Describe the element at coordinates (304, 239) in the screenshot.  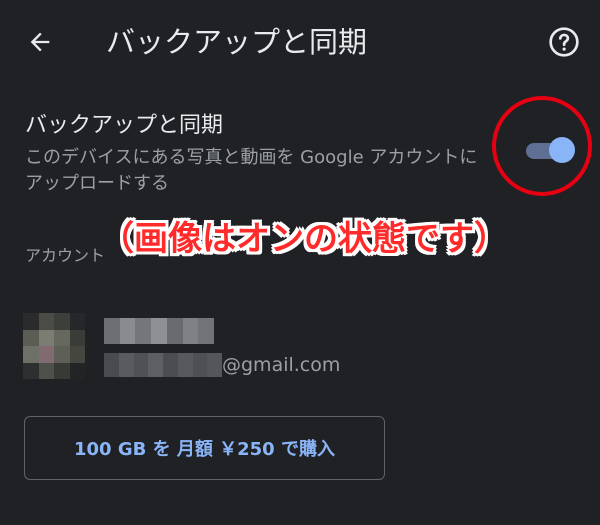
I see `annotation-text: （画像はオンの状態です）` at that location.